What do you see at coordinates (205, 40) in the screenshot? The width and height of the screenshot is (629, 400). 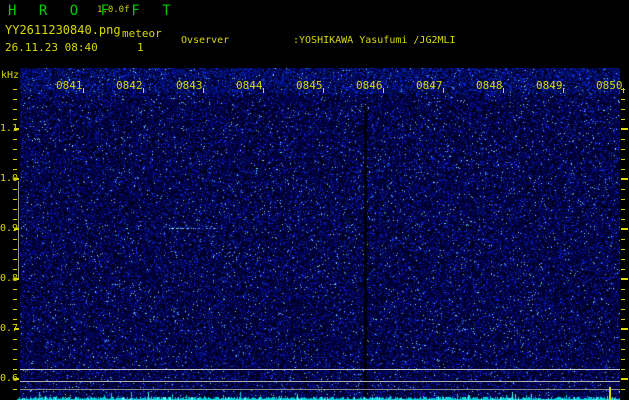 I see `info-label: Ovserver` at bounding box center [205, 40].